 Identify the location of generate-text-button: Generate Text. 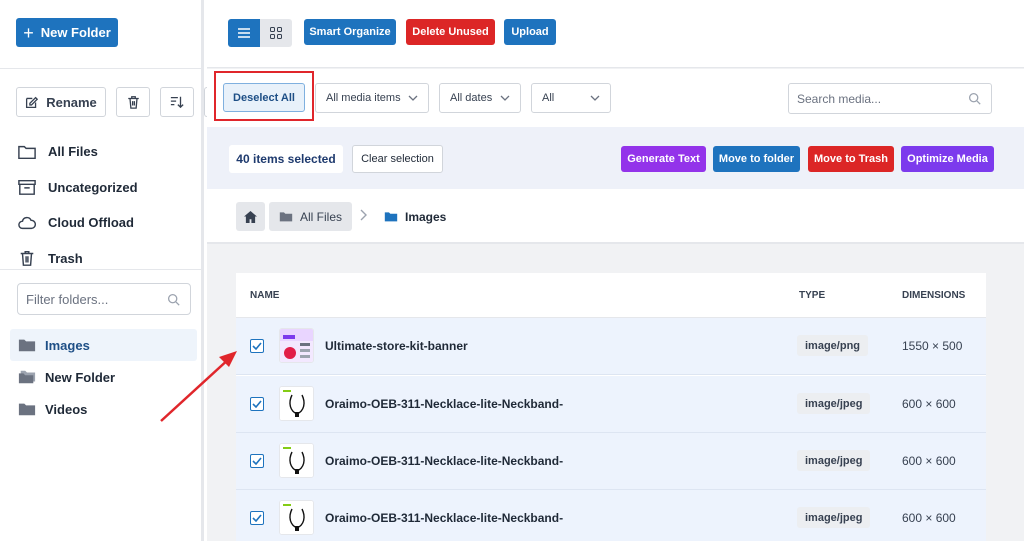
(663, 159).